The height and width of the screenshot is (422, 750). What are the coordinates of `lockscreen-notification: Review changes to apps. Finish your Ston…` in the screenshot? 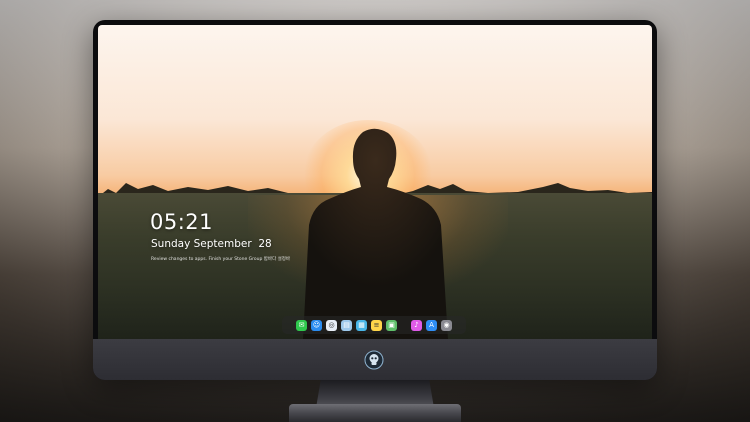 It's located at (220, 259).